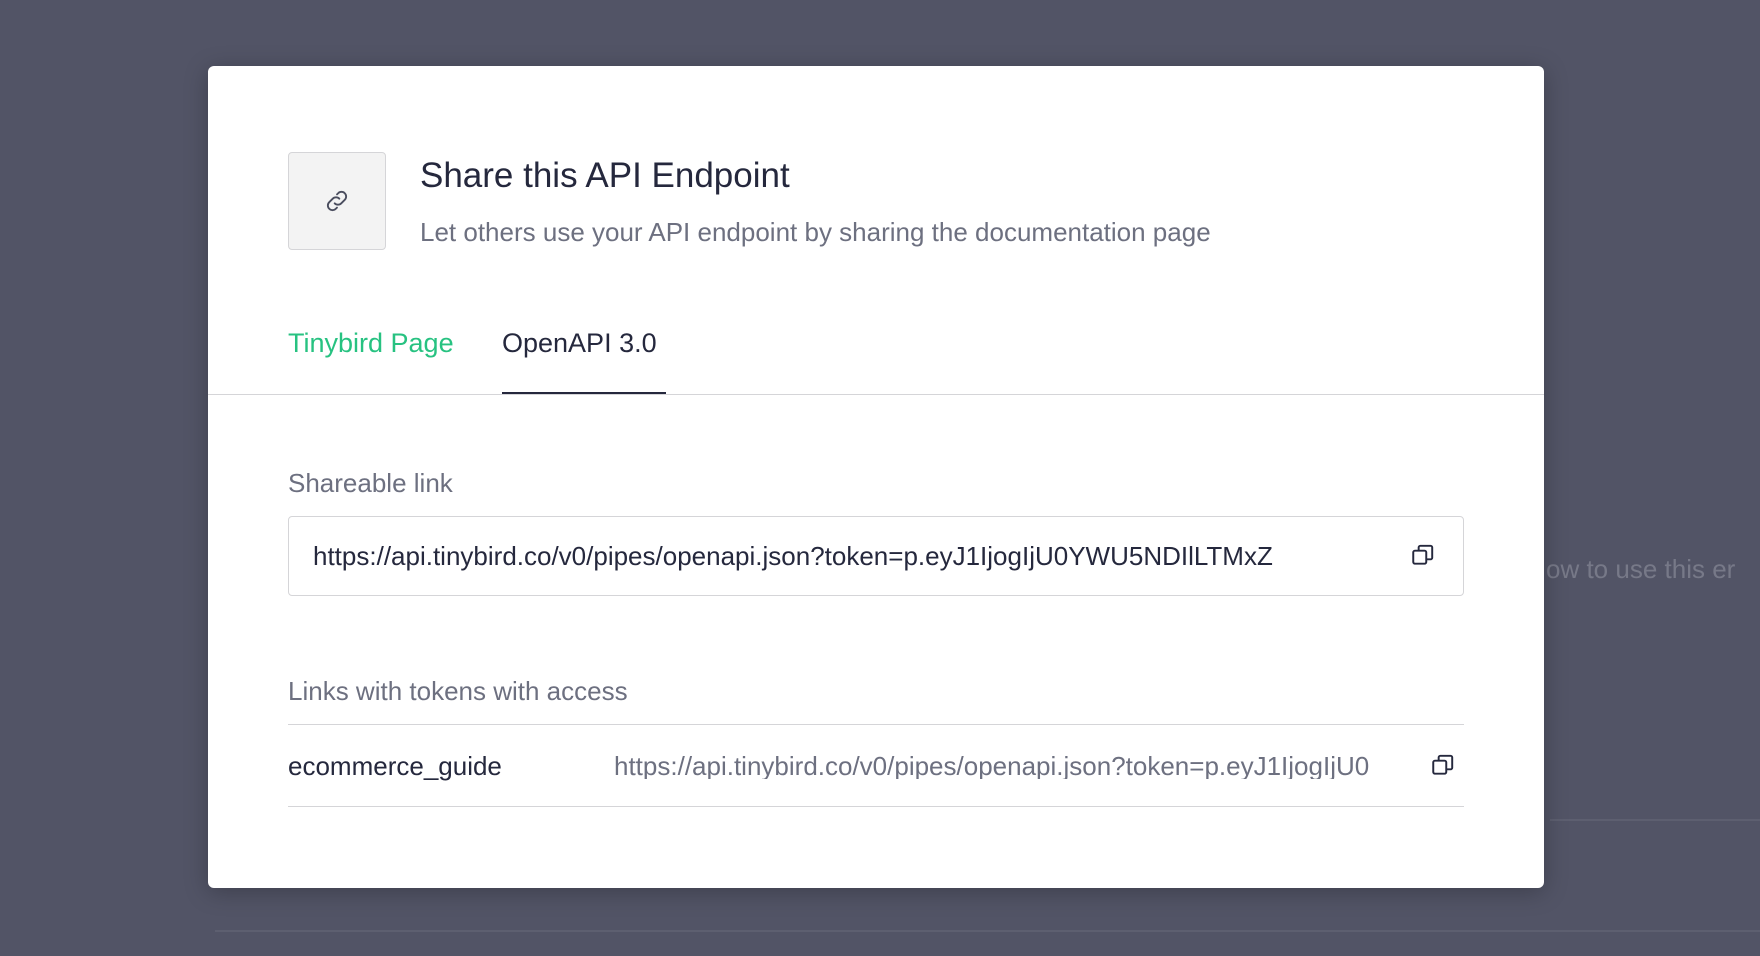 The image size is (1760, 956). What do you see at coordinates (579, 343) in the screenshot?
I see `tab-openapi: OpenAPI 3.0` at bounding box center [579, 343].